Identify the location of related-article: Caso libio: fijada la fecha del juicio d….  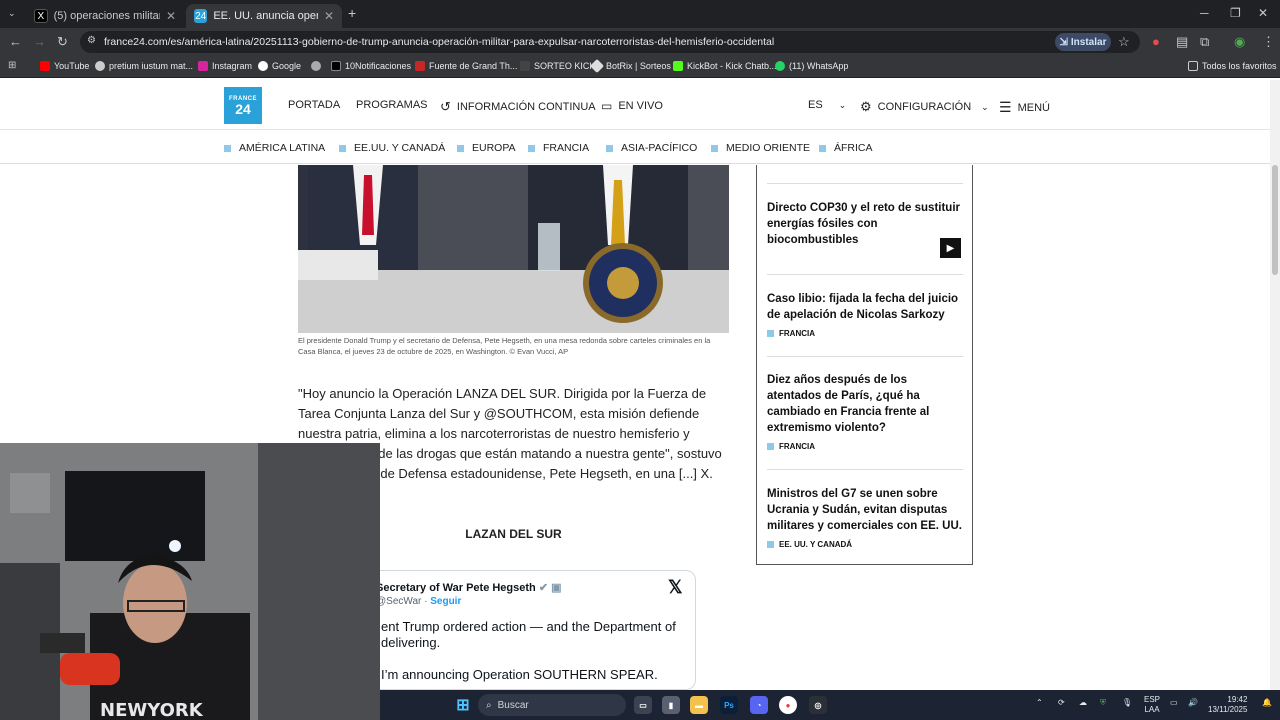
(865, 307).